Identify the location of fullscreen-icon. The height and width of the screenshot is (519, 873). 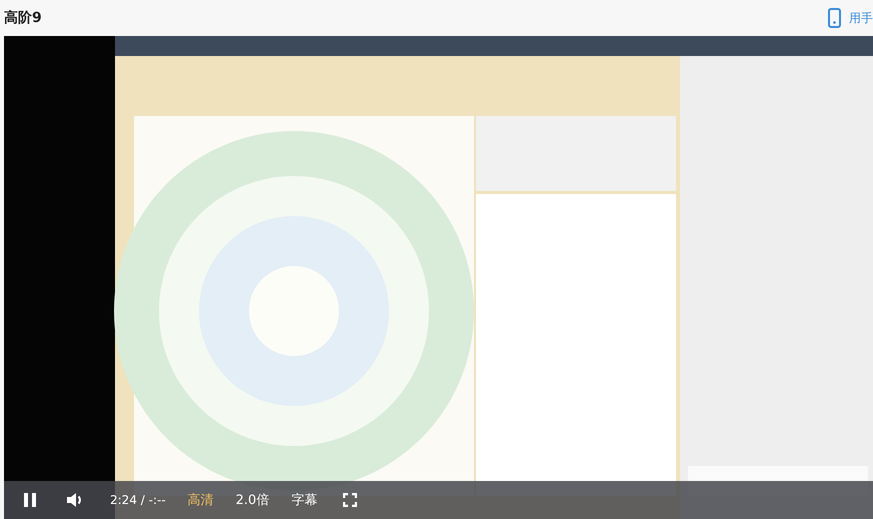
(350, 500).